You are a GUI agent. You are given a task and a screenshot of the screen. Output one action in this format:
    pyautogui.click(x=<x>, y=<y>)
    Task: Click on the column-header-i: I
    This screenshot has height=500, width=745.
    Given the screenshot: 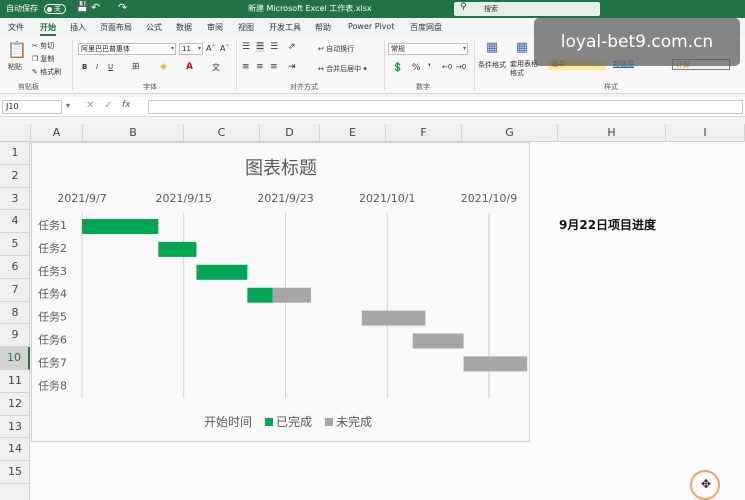 What is the action you would take?
    pyautogui.click(x=705, y=133)
    